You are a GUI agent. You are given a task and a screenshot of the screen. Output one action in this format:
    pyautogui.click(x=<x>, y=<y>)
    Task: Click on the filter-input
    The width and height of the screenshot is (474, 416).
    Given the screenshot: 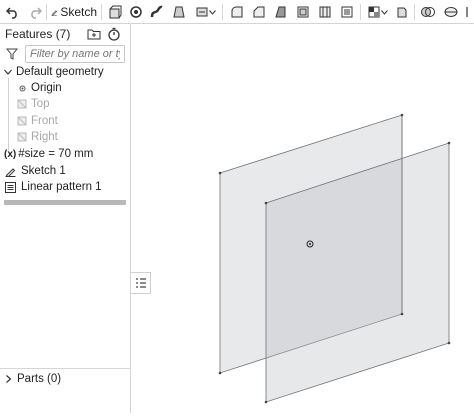 What is the action you would take?
    pyautogui.click(x=75, y=54)
    